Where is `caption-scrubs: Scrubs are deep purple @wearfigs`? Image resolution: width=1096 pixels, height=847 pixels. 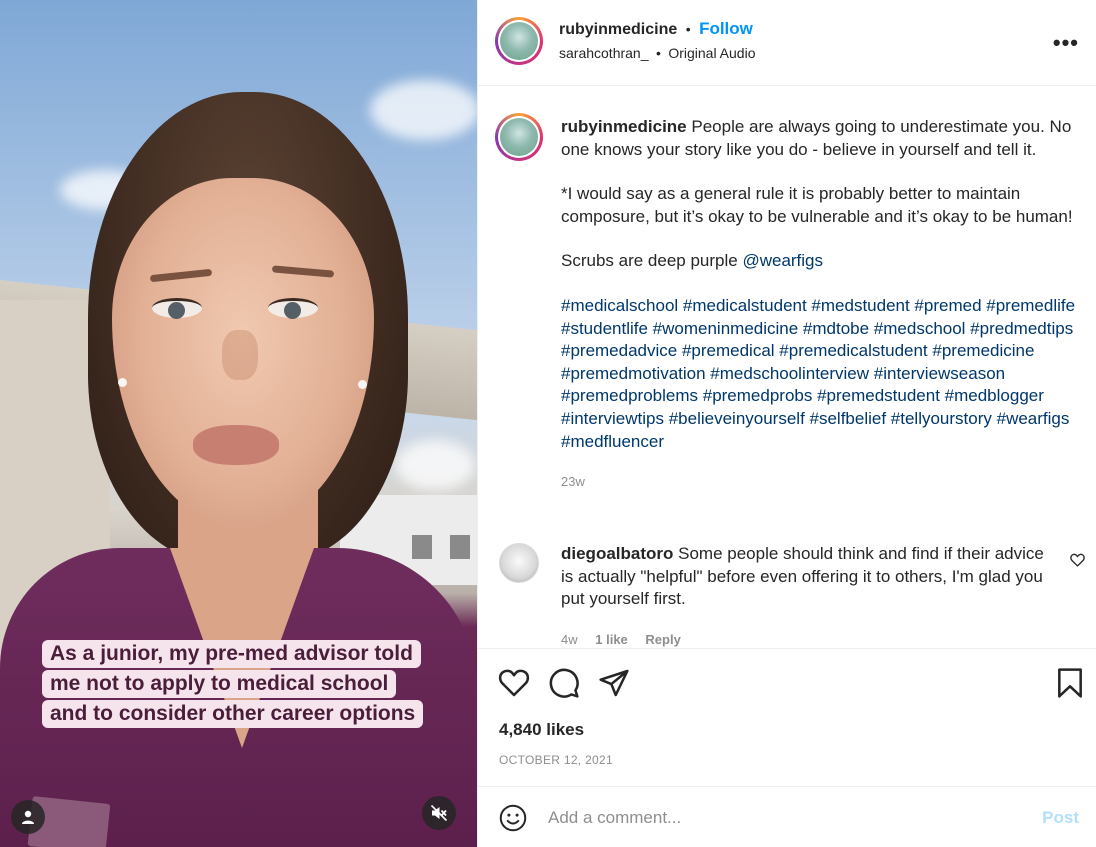 caption-scrubs: Scrubs are deep purple @wearfigs is located at coordinates (823, 261).